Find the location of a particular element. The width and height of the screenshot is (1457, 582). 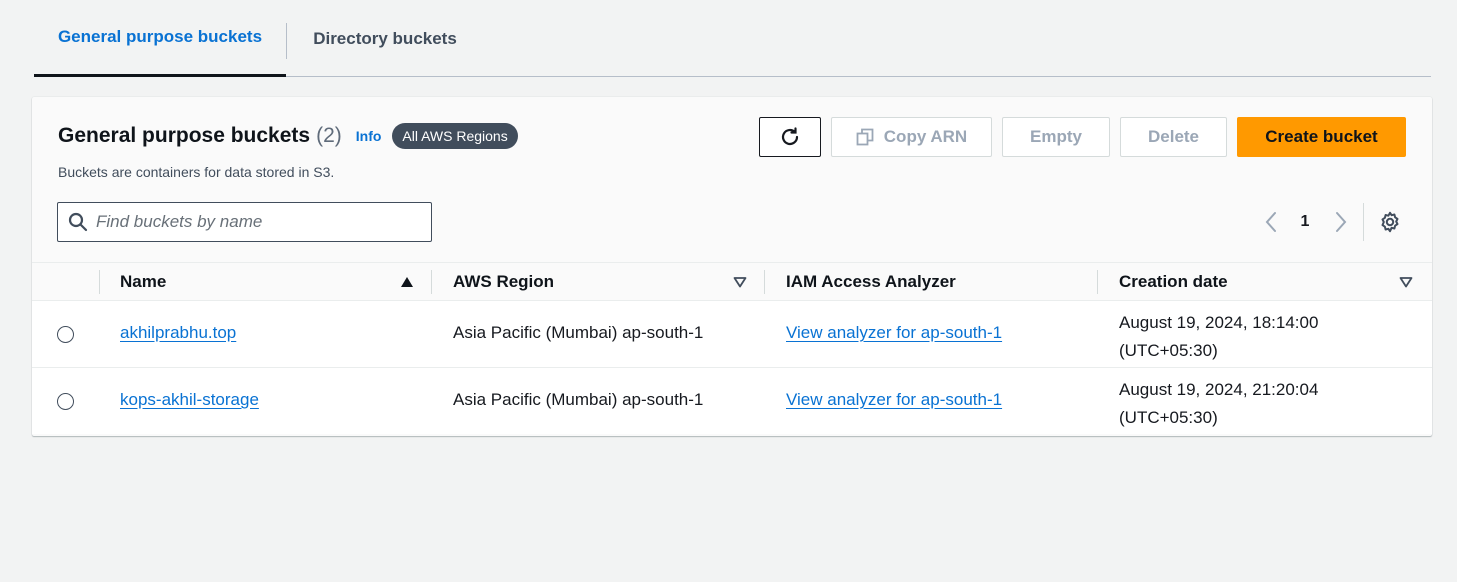

preferences-button is located at coordinates (1390, 222).